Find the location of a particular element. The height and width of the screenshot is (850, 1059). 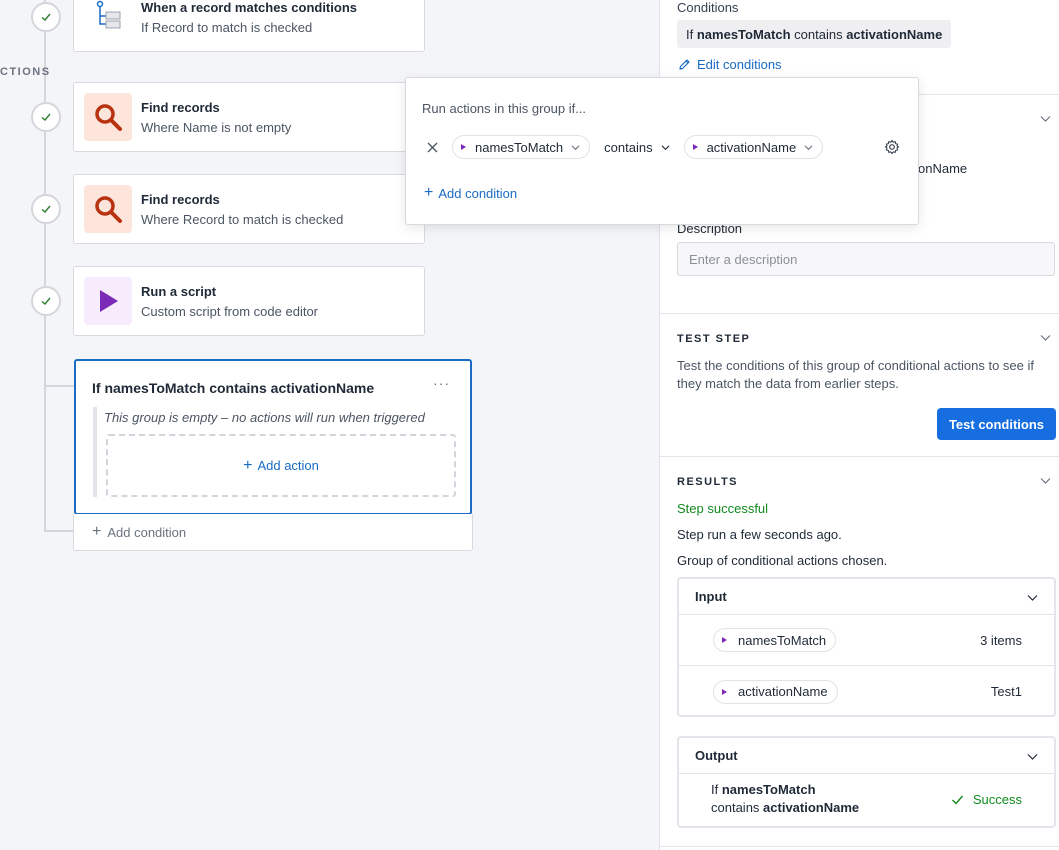

test-step-heading: TEST STEP is located at coordinates (714, 339).